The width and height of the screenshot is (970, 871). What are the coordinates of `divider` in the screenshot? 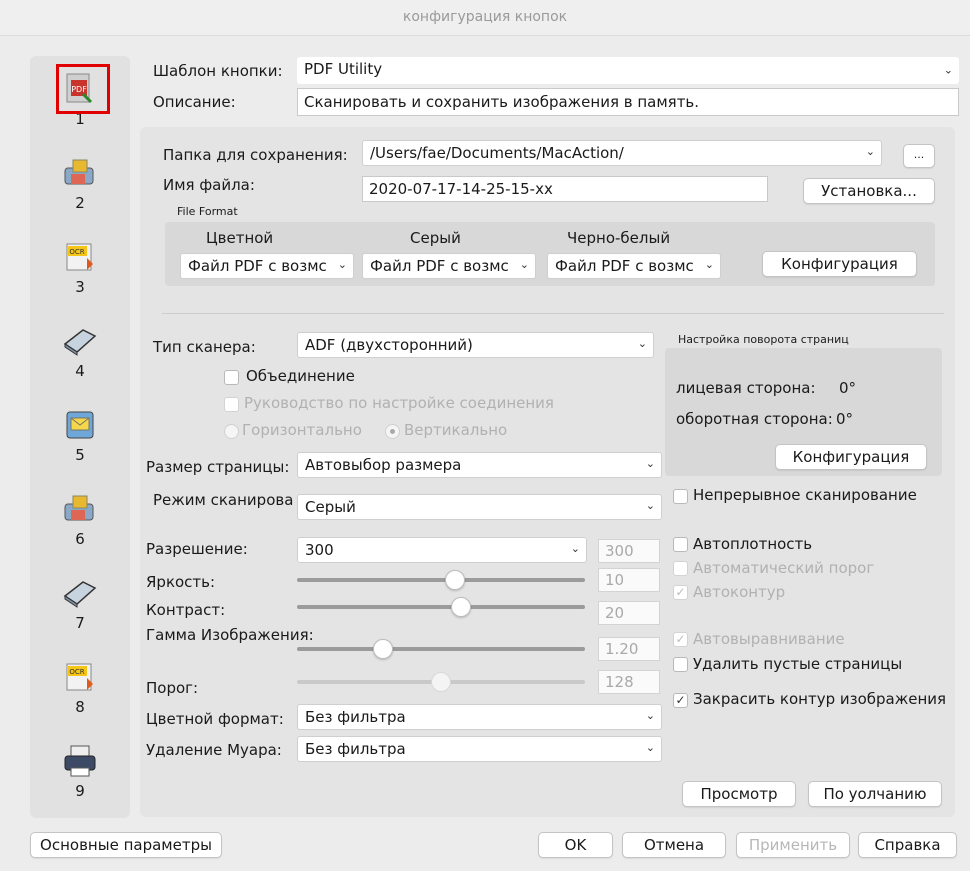 It's located at (553, 313).